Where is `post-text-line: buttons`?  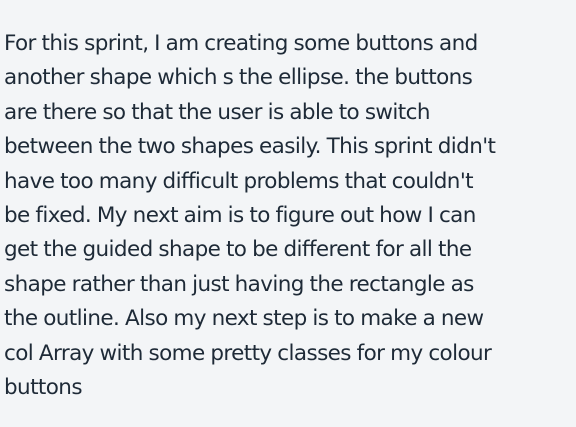 post-text-line: buttons is located at coordinates (43, 387).